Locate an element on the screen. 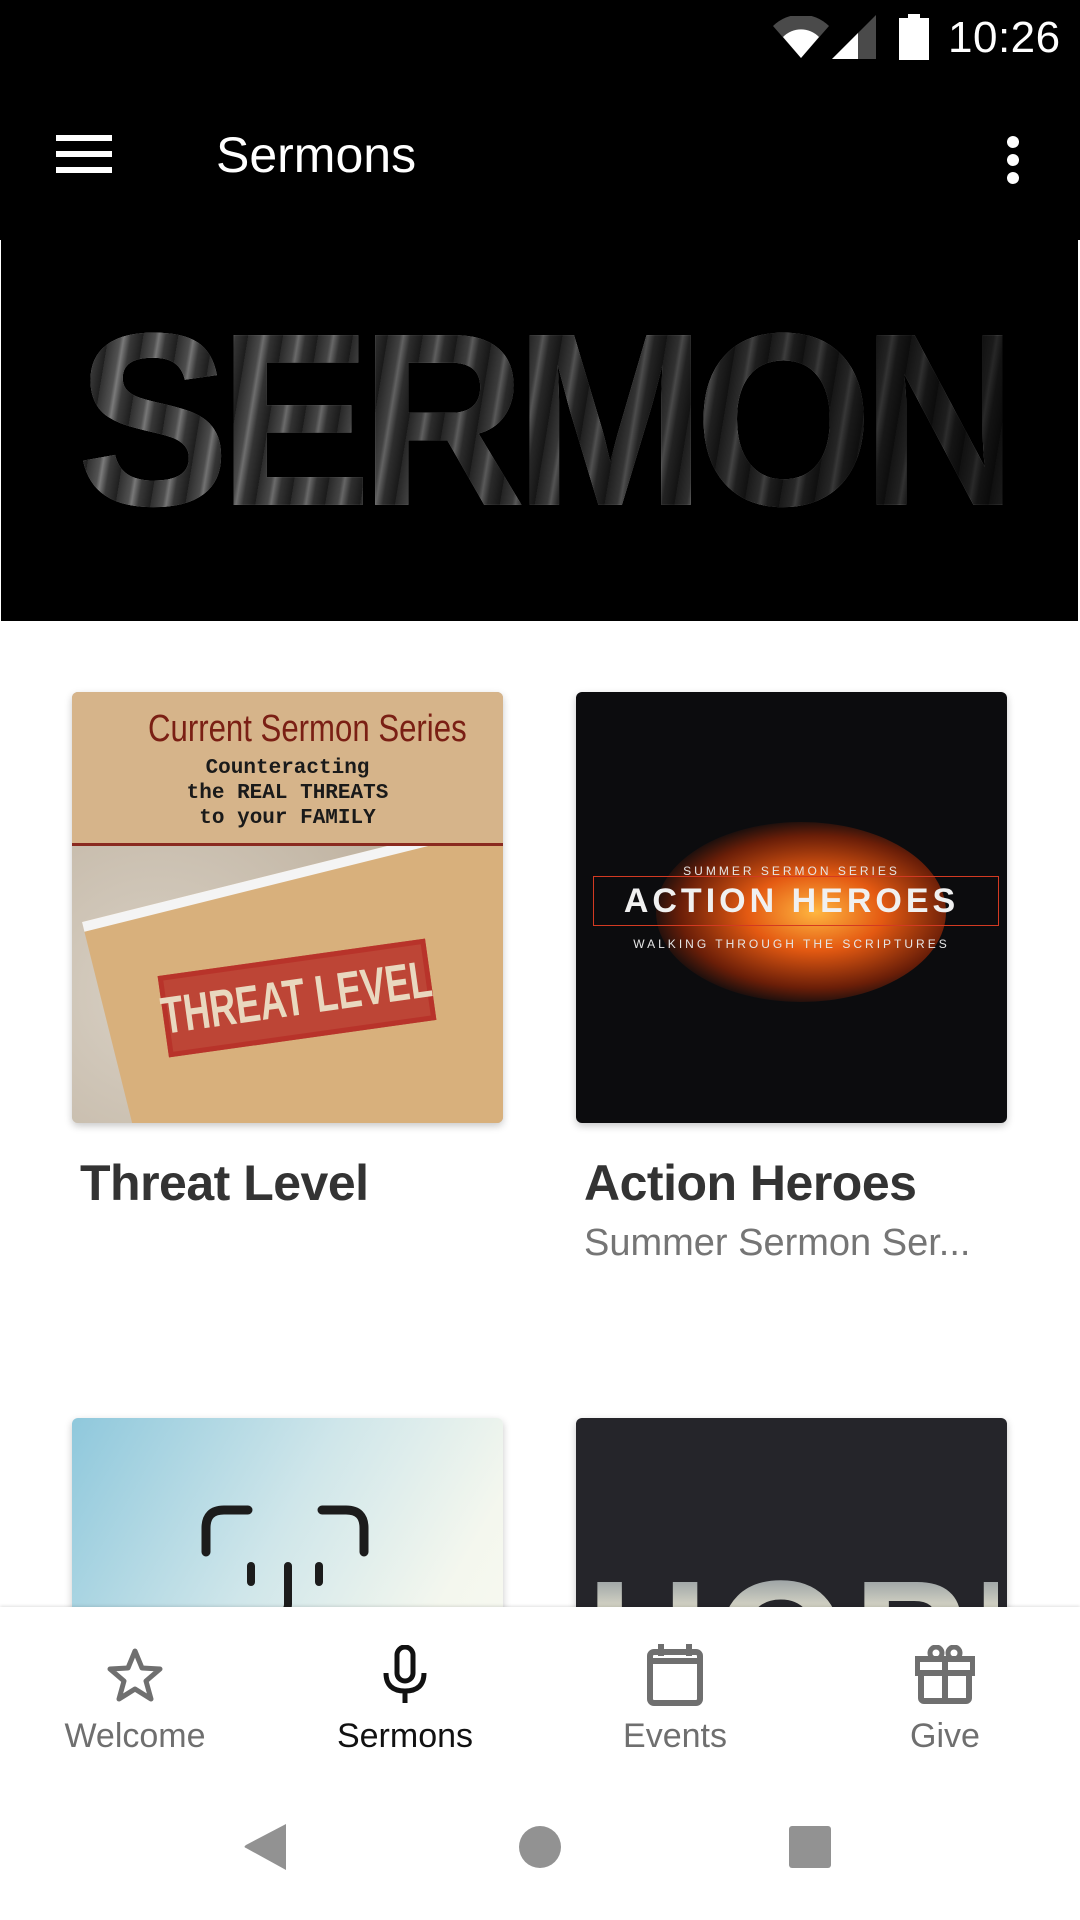 The height and width of the screenshot is (1920, 1080). system-navigation-bar is located at coordinates (540, 1840).